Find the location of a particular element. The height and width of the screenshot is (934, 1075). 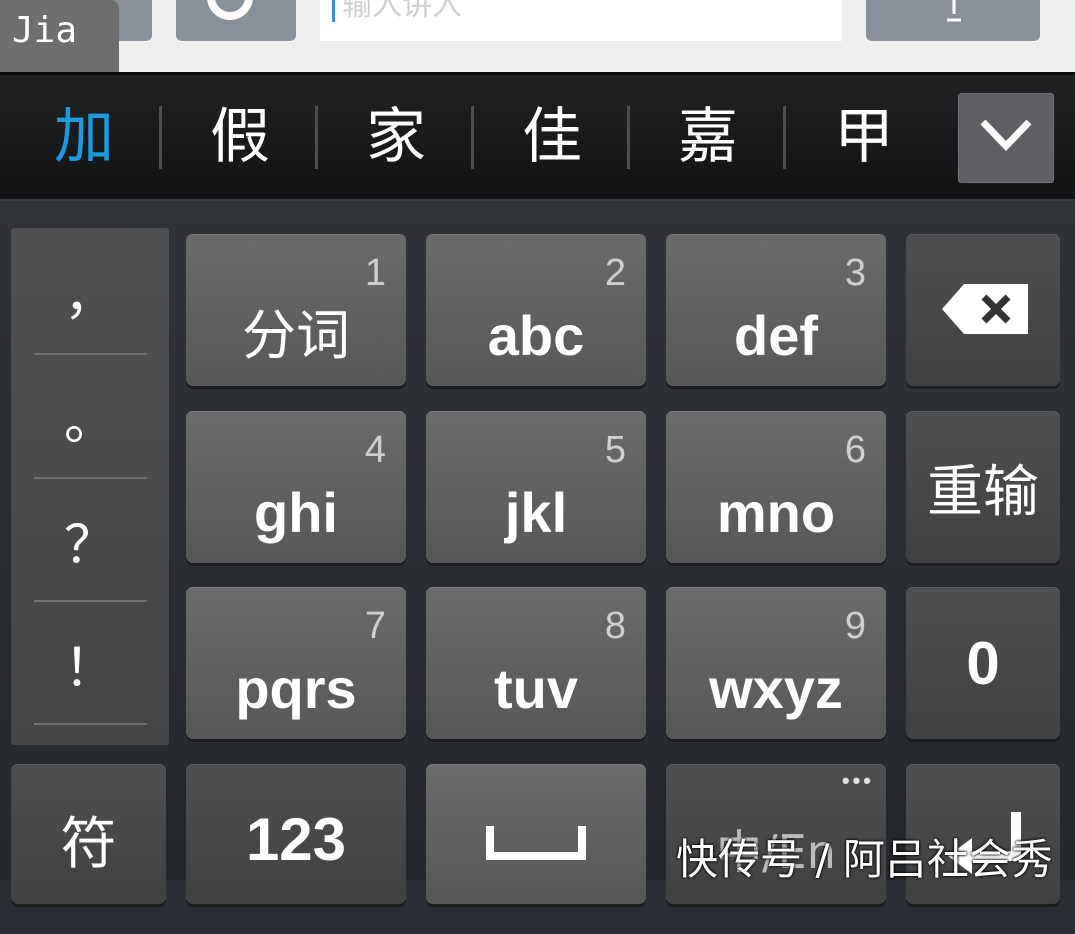

app-top-bar: 输入讲入 Jia is located at coordinates (537, 36).